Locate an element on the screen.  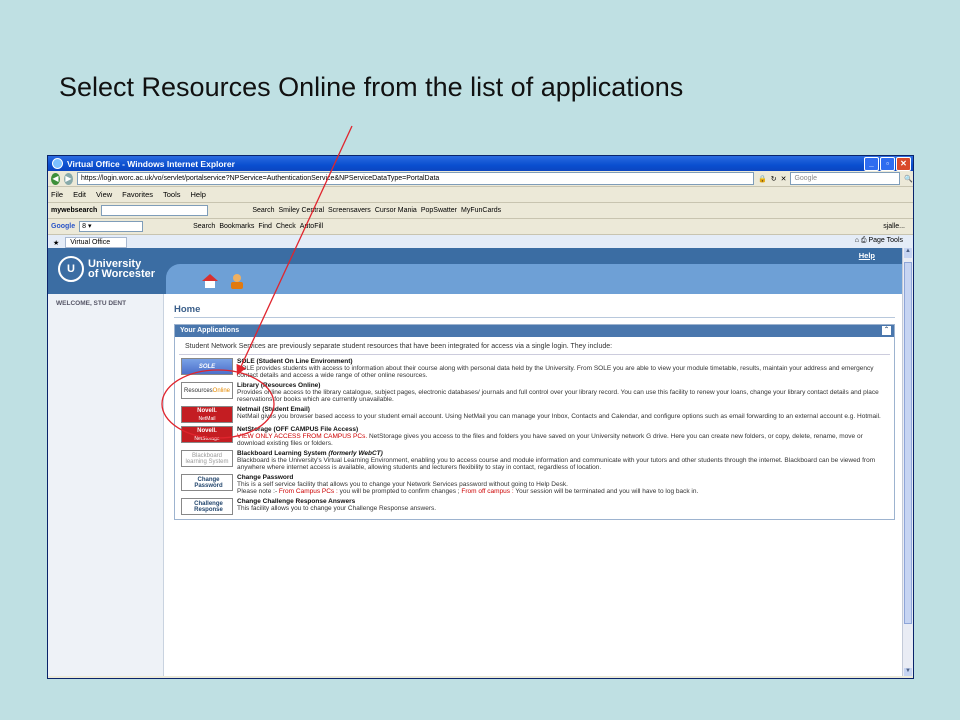
autofill-button: AutoFill is located at coordinates (311, 226).